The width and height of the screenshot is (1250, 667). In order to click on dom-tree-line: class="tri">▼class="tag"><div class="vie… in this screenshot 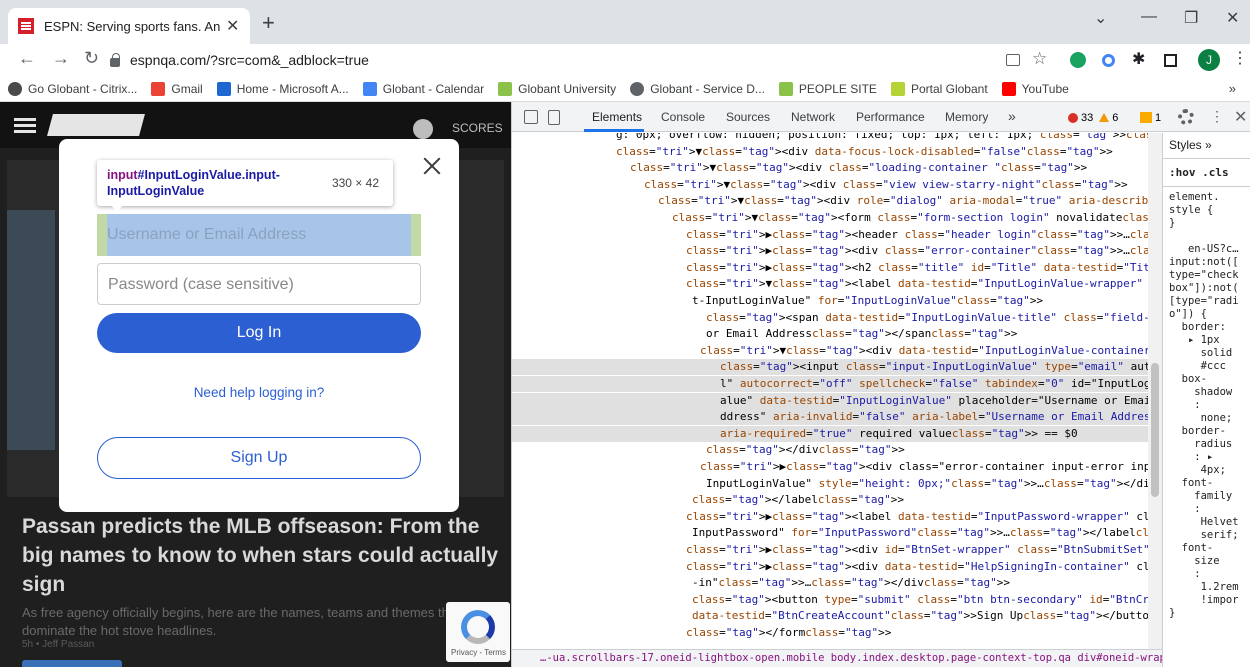, I will do `click(832, 185)`.